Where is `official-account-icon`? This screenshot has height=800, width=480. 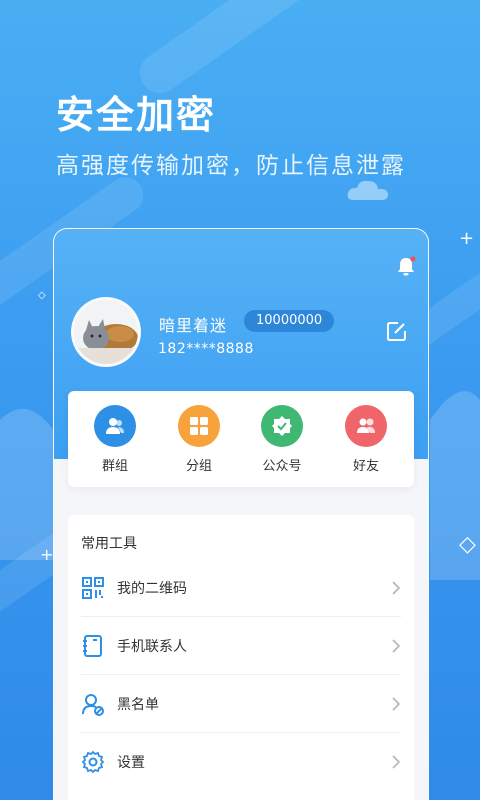
official-account-icon is located at coordinates (282, 426).